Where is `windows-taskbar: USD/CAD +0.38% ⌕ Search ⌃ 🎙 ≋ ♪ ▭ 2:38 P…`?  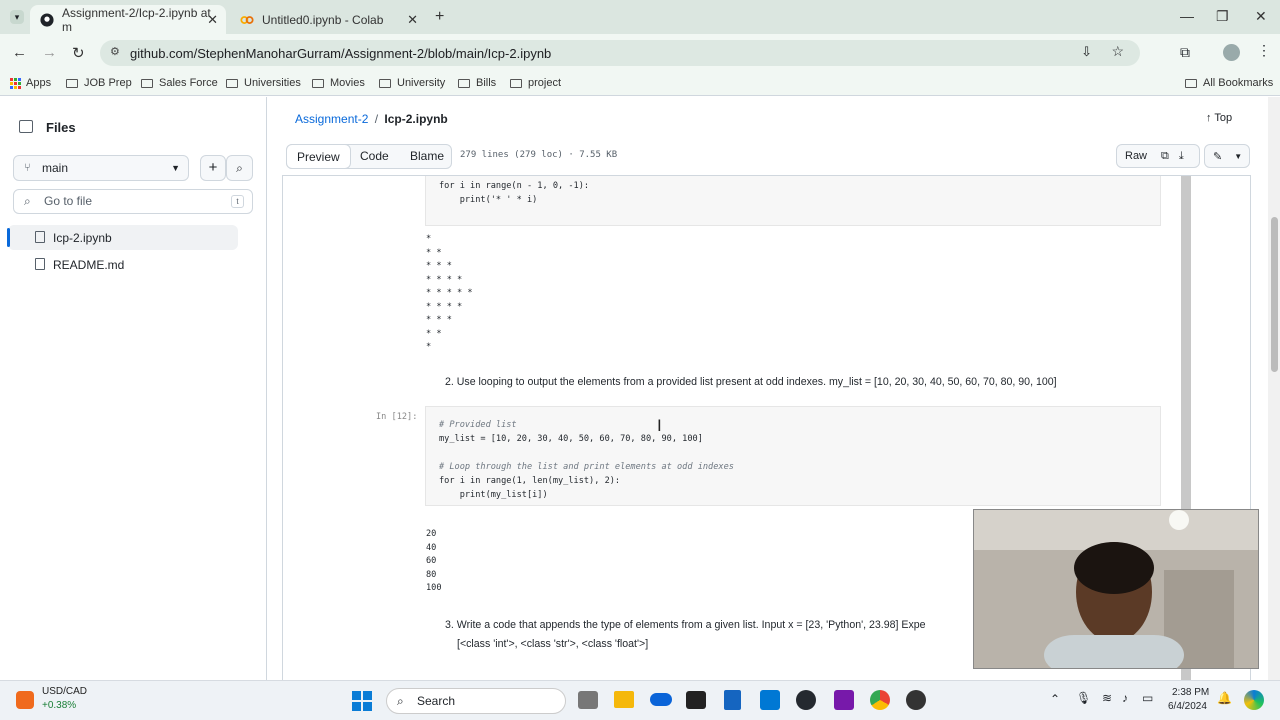 windows-taskbar: USD/CAD +0.38% ⌕ Search ⌃ 🎙 ≋ ♪ ▭ 2:38 P… is located at coordinates (640, 700).